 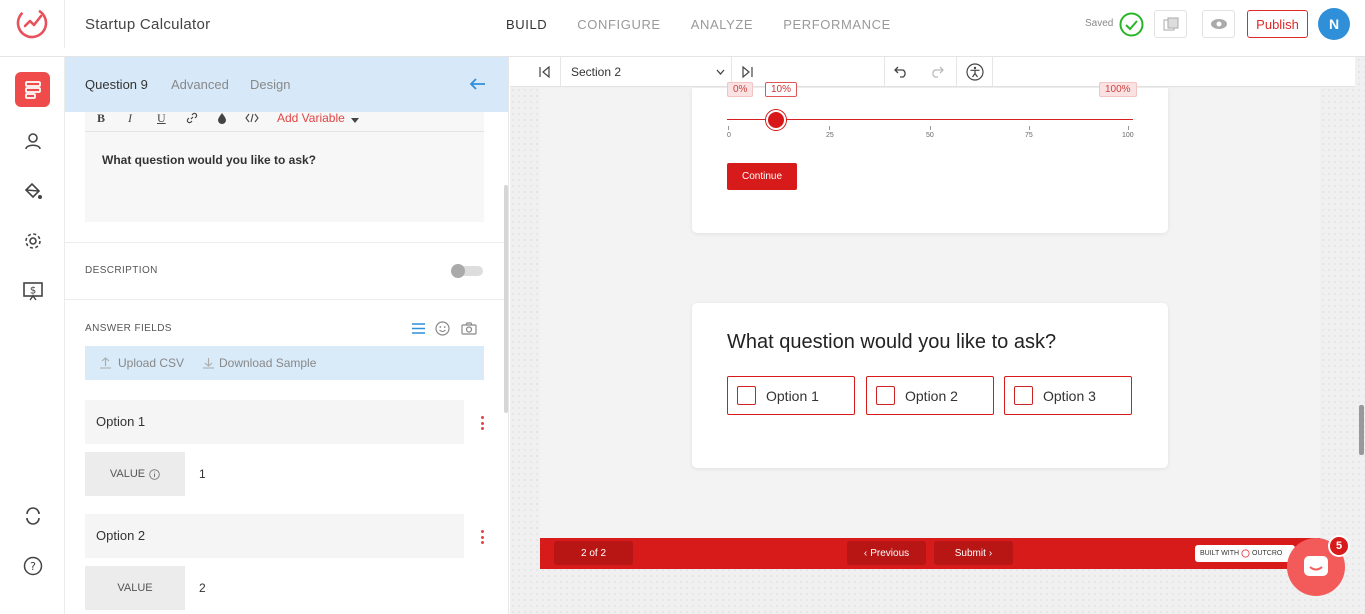 I want to click on nav-build: BUILD, so click(x=526, y=24).